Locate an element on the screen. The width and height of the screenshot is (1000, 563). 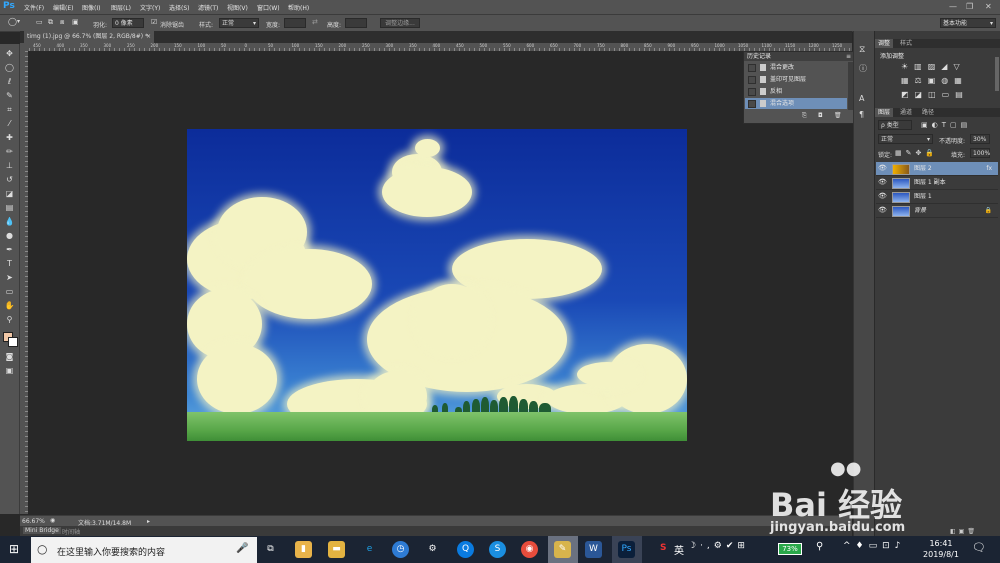
info-icon: ⓘ is located at coordinates (863, 68).